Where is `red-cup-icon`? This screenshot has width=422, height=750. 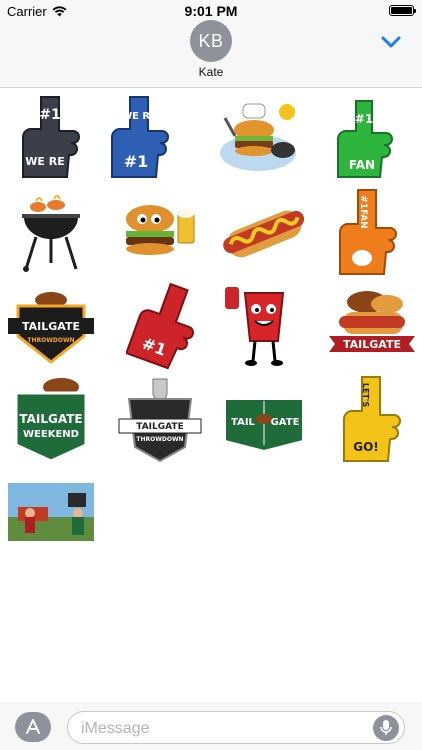
red-cup-icon is located at coordinates (255, 326).